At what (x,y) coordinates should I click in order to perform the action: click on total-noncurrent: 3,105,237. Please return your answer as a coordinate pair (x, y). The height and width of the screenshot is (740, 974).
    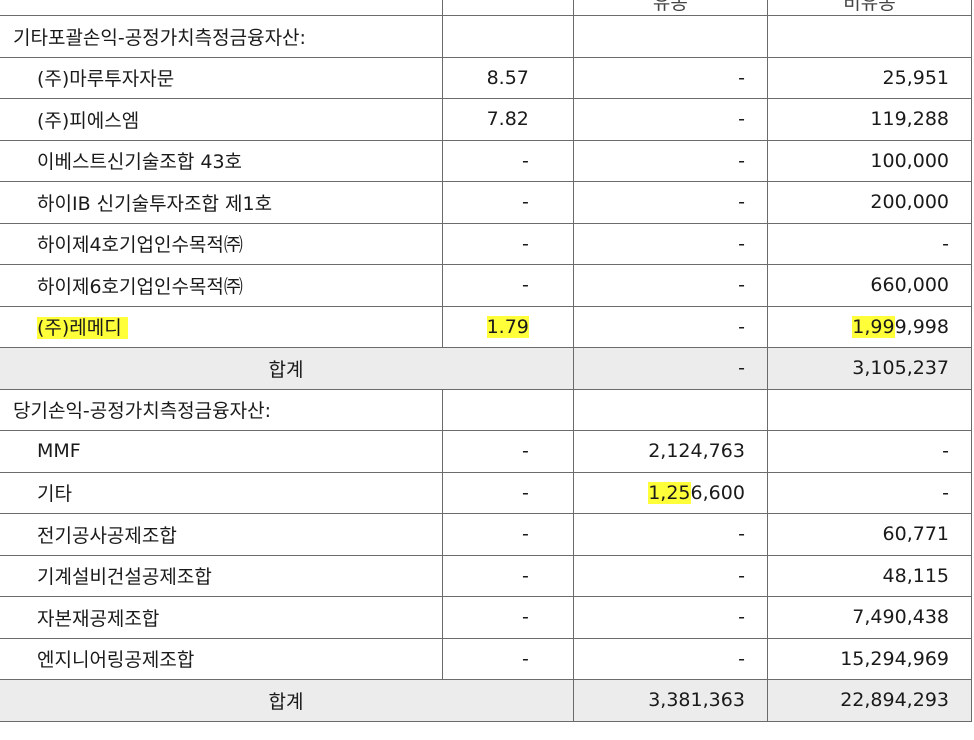
    Looking at the image, I should click on (869, 368).